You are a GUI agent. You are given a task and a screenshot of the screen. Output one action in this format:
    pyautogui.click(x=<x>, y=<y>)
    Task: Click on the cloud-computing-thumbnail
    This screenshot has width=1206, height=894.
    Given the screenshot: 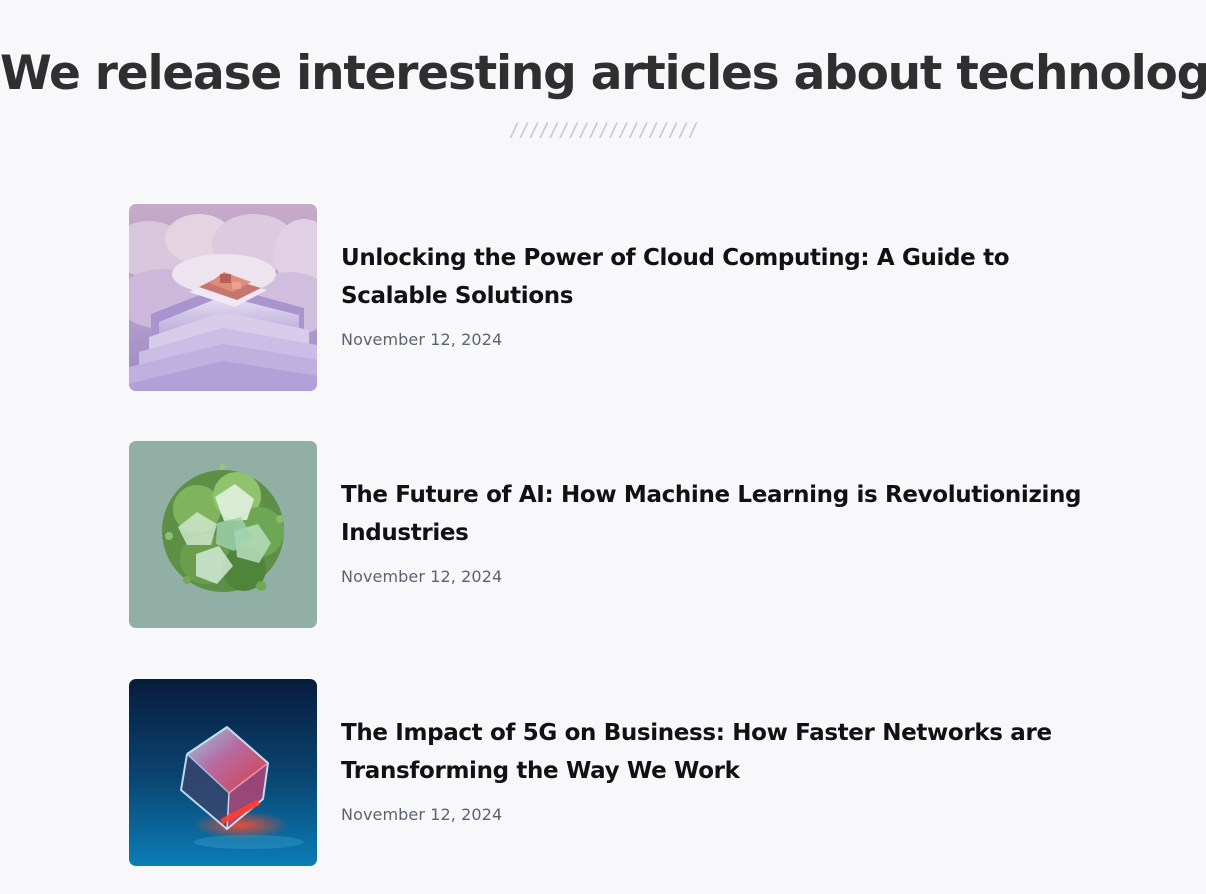 What is the action you would take?
    pyautogui.click(x=223, y=297)
    